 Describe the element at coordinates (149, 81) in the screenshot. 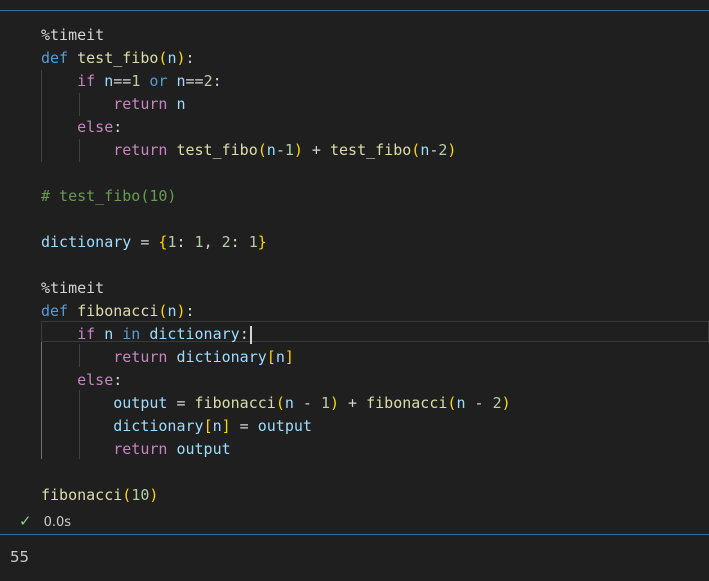

I see `code-line: if n==1 or n==2:` at that location.